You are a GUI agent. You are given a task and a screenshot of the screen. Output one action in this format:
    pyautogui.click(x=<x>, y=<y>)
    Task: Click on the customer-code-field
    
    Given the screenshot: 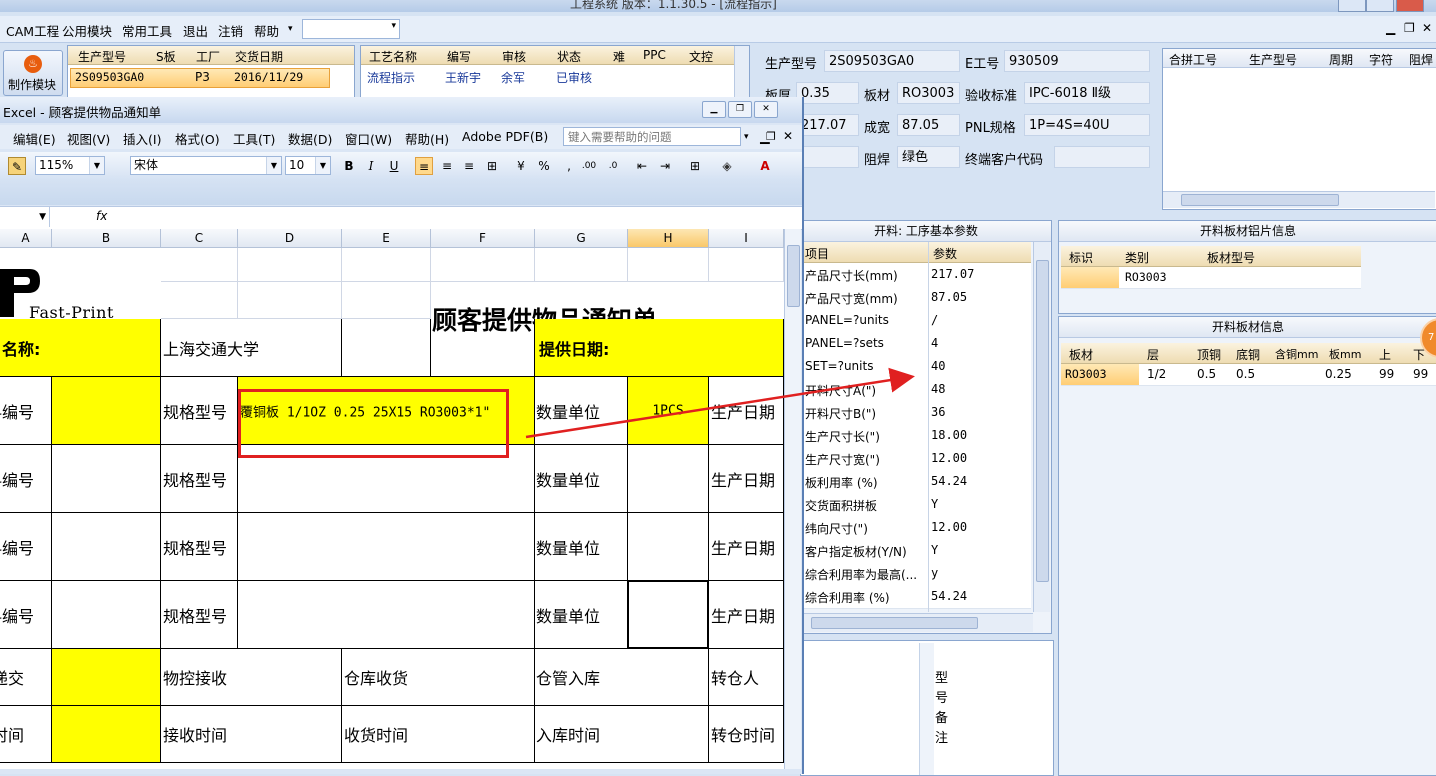 What is the action you would take?
    pyautogui.click(x=1102, y=157)
    